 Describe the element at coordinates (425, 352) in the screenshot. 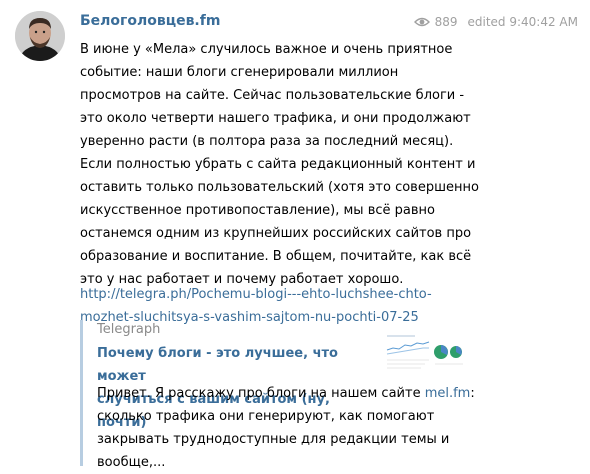

I see `preview-thumbnail` at that location.